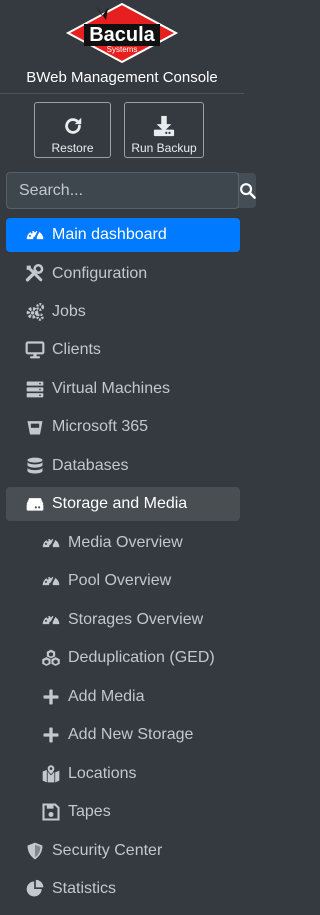 Image resolution: width=320 pixels, height=915 pixels. I want to click on sidebar-item-label: Pool Overview, so click(120, 580).